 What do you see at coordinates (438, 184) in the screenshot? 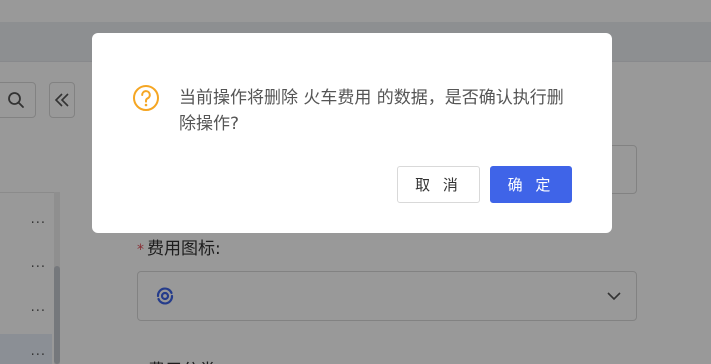
I see `cancel-button: 取 消` at bounding box center [438, 184].